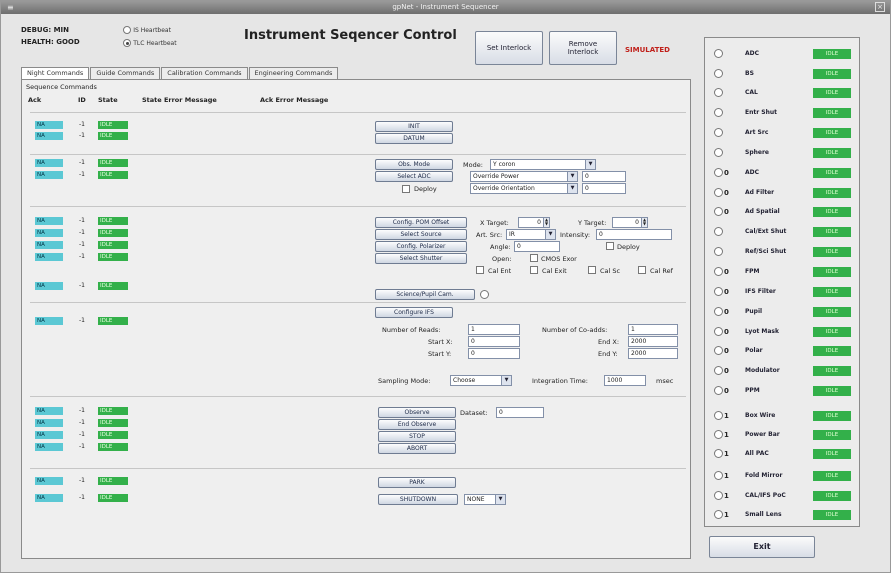  I want to click on heartbeat-option-is: IS Heartbeat, so click(147, 30).